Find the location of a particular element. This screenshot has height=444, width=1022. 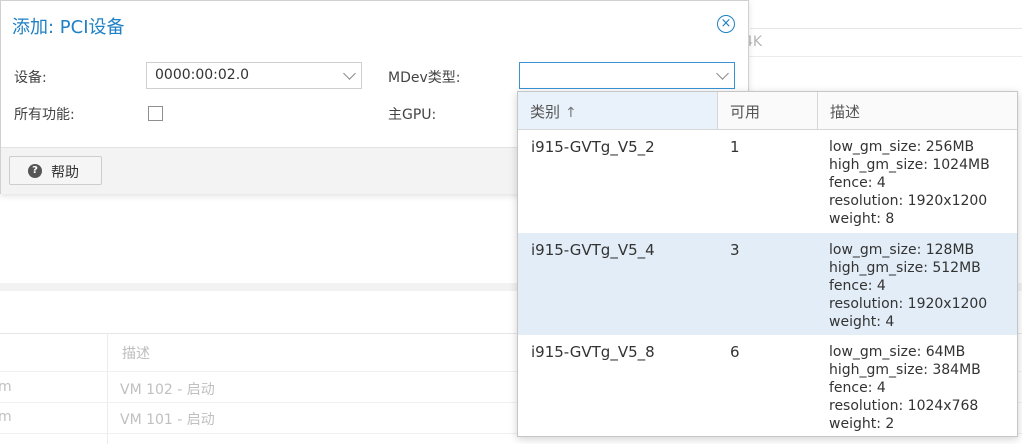

column-header-description-label: 描述 is located at coordinates (845, 112).